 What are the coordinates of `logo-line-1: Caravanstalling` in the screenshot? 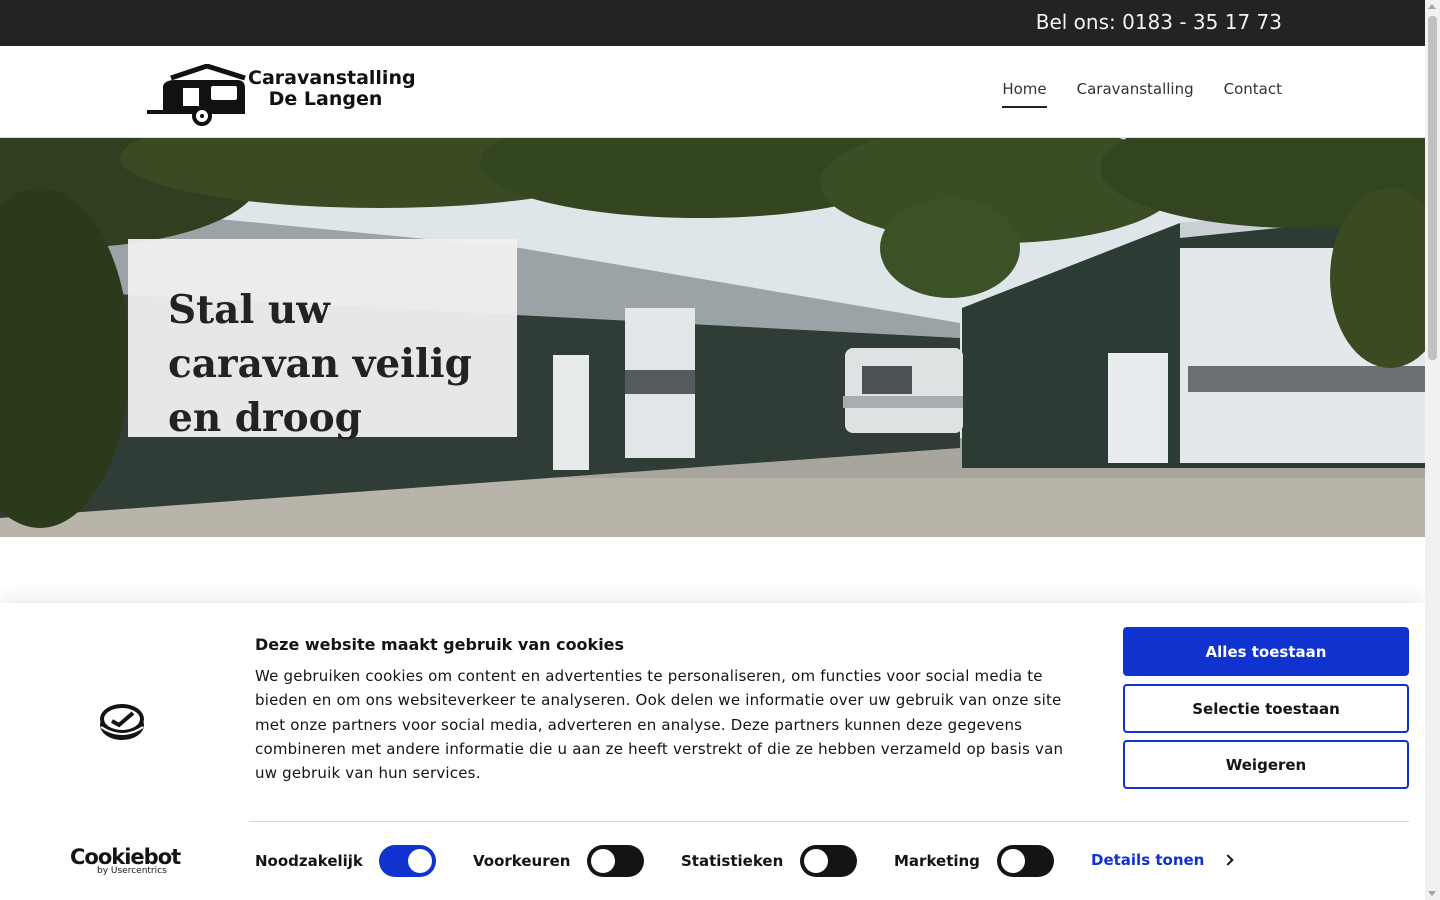 It's located at (332, 78).